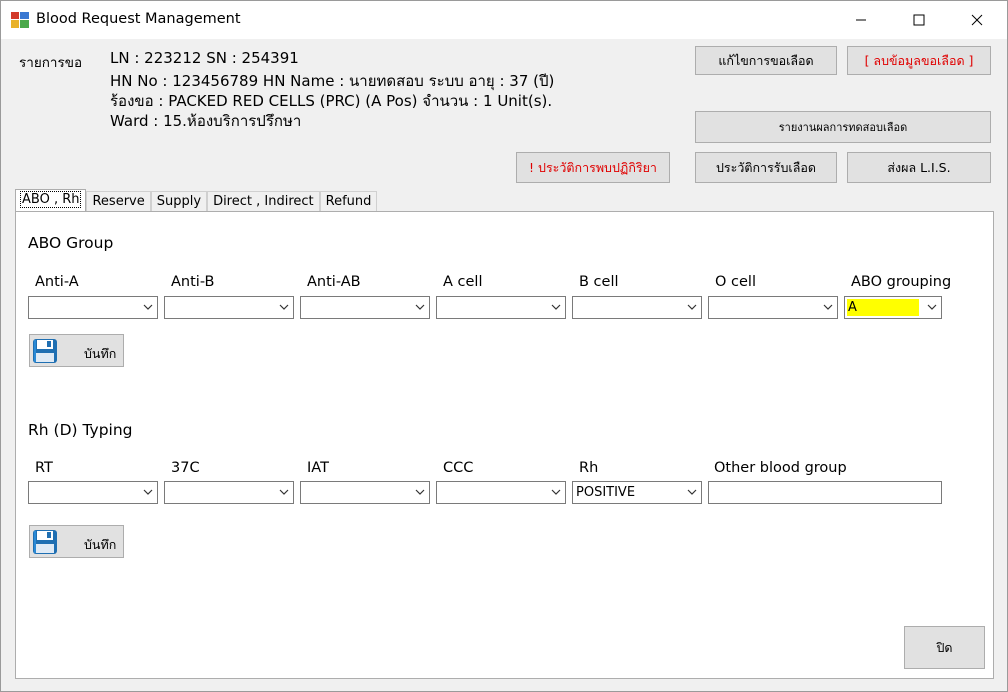 The image size is (1008, 692). What do you see at coordinates (100, 353) in the screenshot?
I see `abo-save-label: บันทึก` at bounding box center [100, 353].